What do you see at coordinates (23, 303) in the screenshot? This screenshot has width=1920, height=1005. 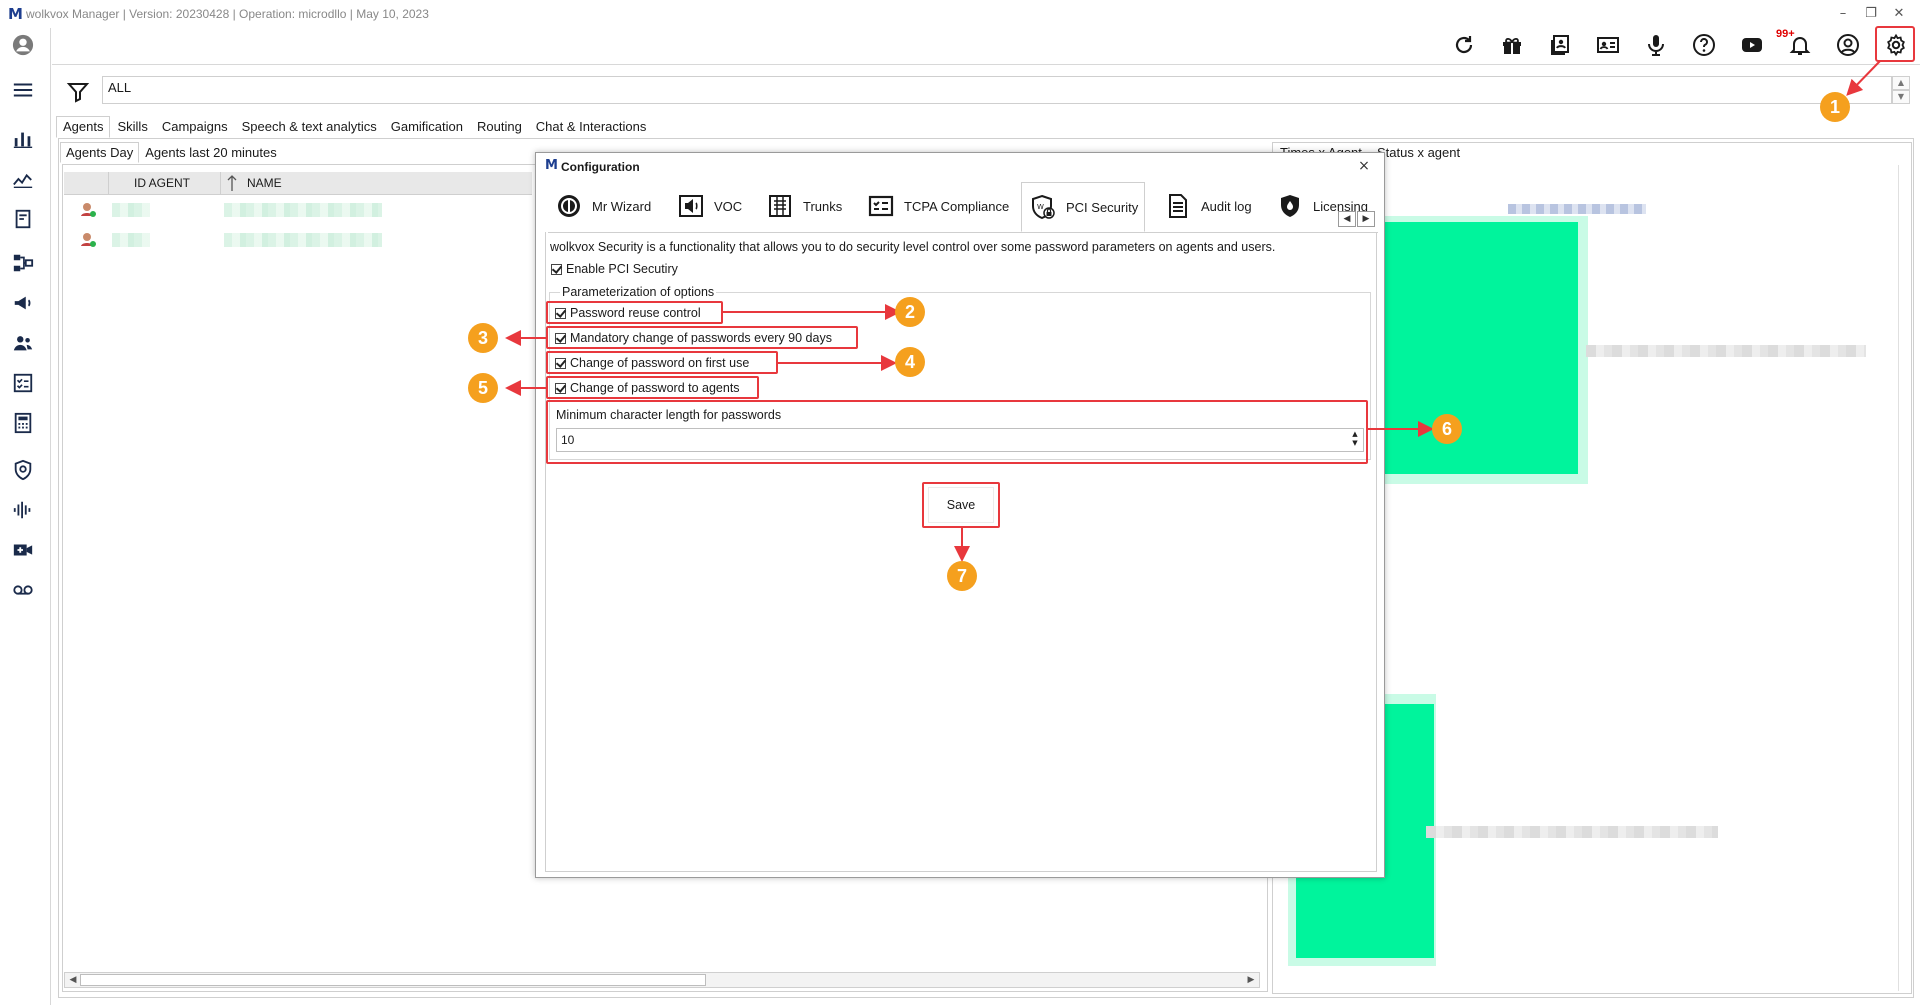 I see `megaphone-icon` at bounding box center [23, 303].